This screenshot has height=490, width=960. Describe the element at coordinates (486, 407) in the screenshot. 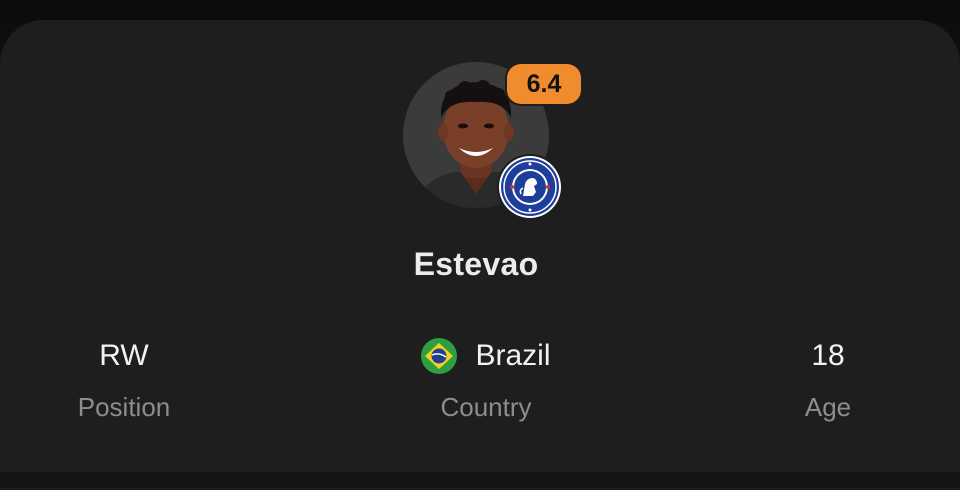

I see `country-label: Country` at that location.